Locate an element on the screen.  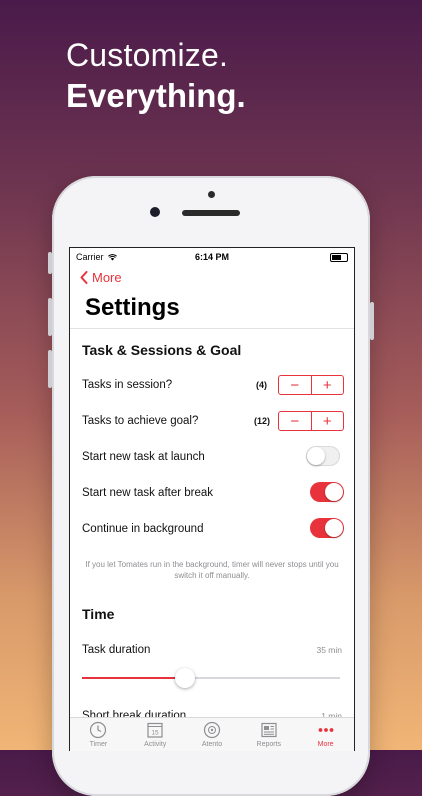
tab-label: Activity is located at coordinates (155, 744).